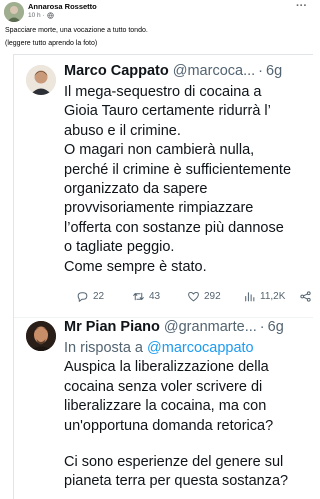 This screenshot has width=320, height=499. What do you see at coordinates (51, 43) in the screenshot?
I see `post-text-line-2: (leggere tutto aprendo la foto)` at bounding box center [51, 43].